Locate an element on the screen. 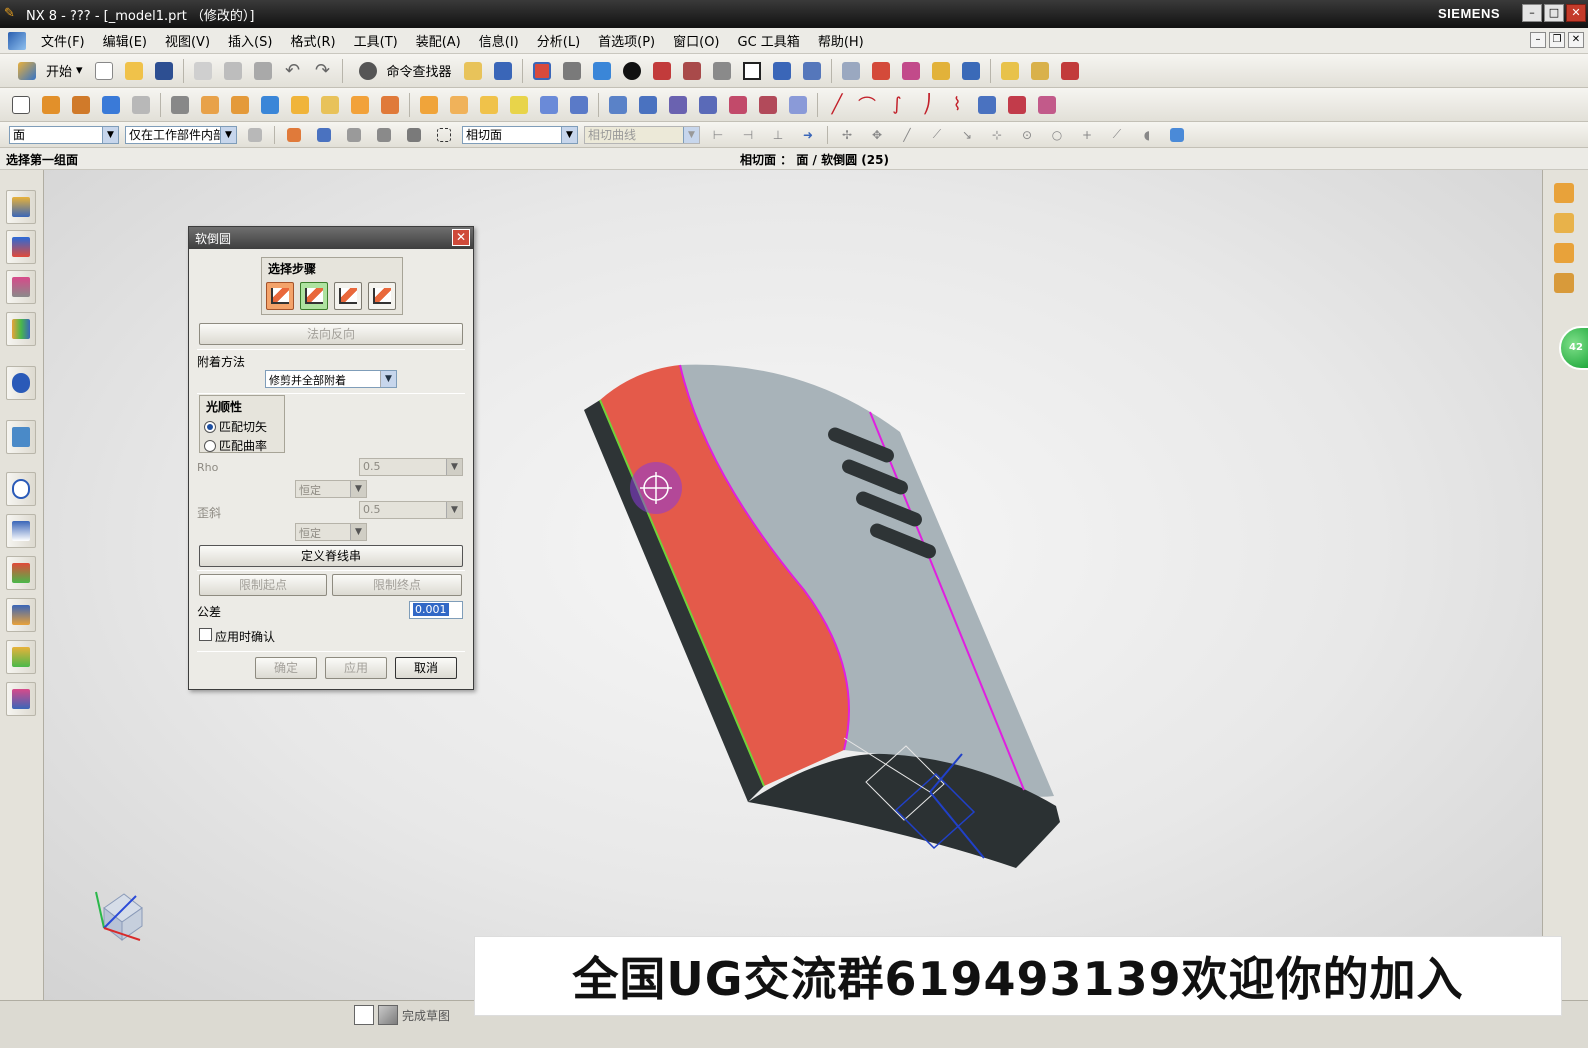  styled-blend-icon is located at coordinates (489, 105).